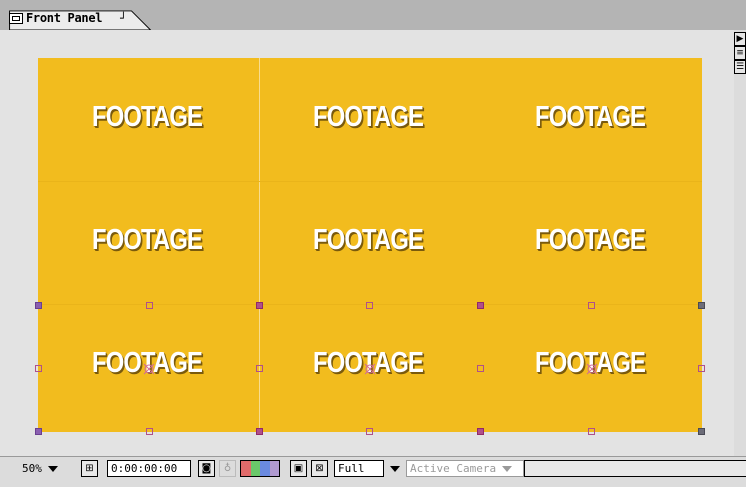 Image resolution: width=746 pixels, height=487 pixels. I want to click on green-channel-icon, so click(255, 468).